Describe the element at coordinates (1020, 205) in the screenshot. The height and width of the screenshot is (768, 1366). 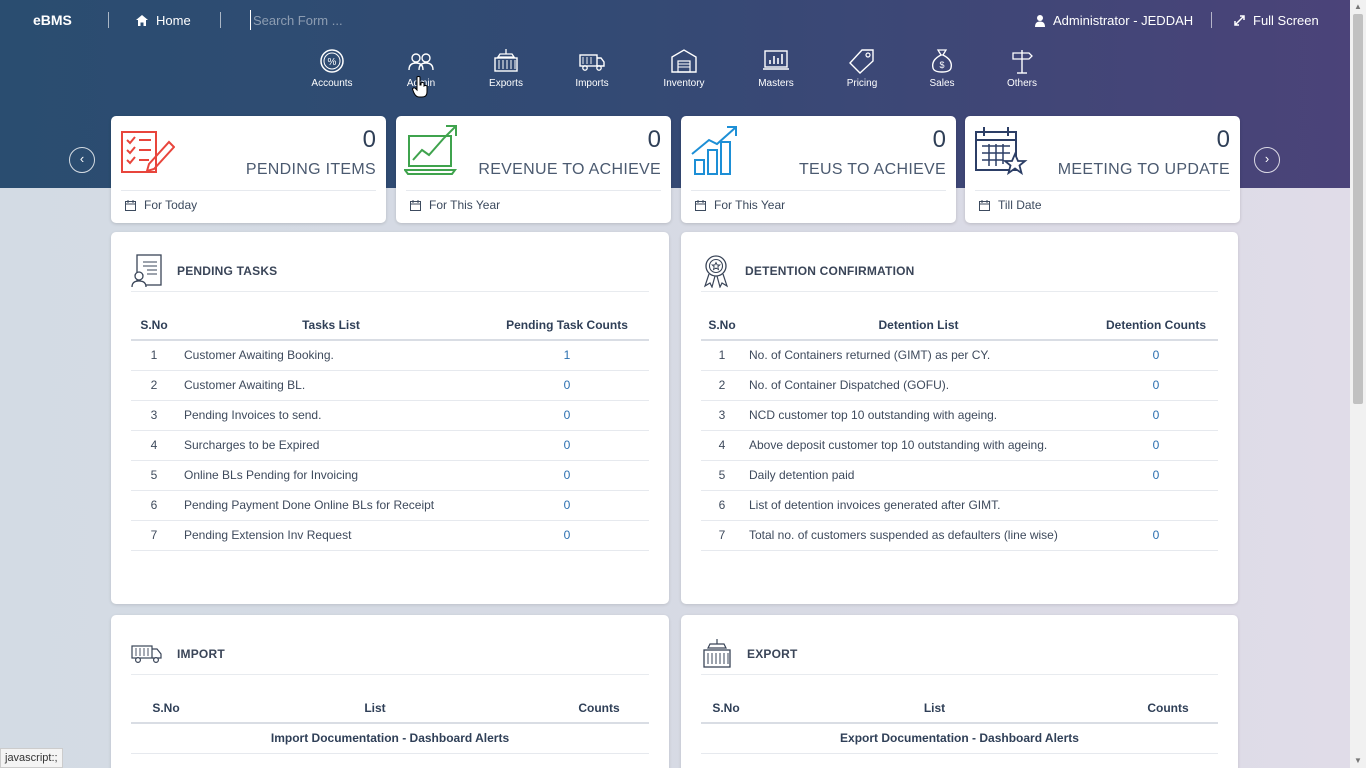
I see `kpi-period-label: Till Date` at that location.